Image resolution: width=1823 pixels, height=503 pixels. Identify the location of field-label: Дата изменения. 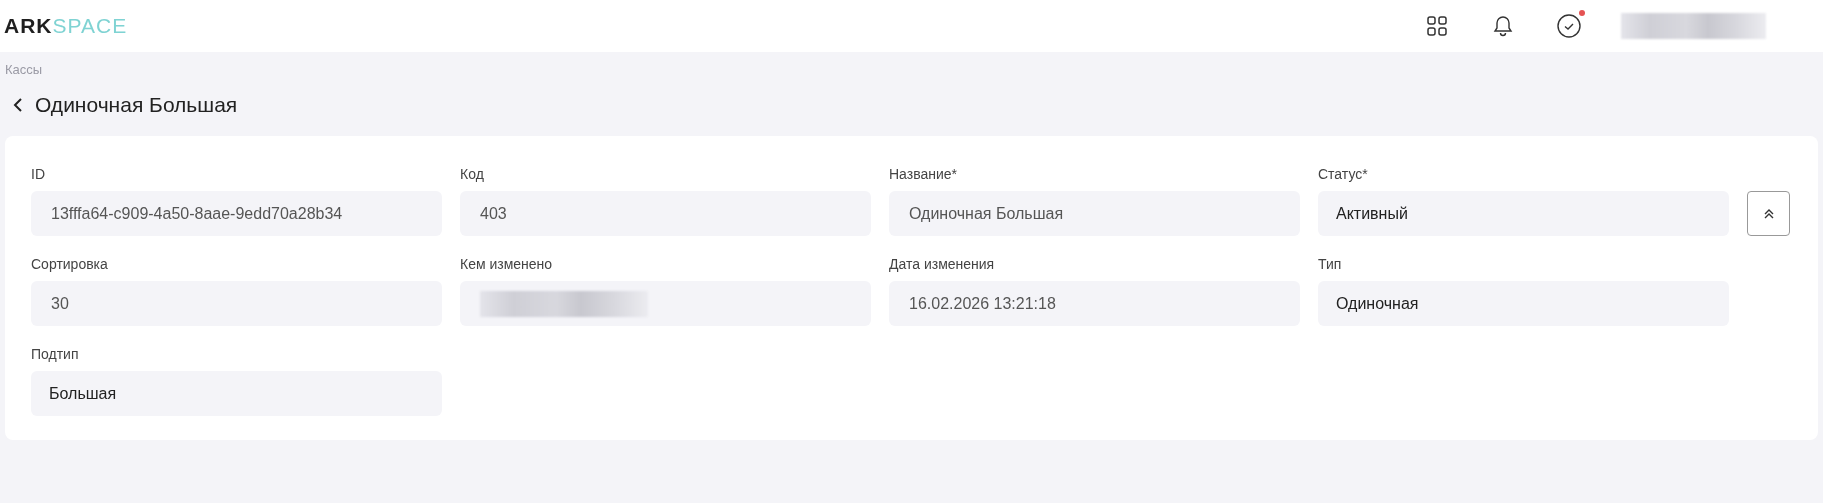
(942, 264).